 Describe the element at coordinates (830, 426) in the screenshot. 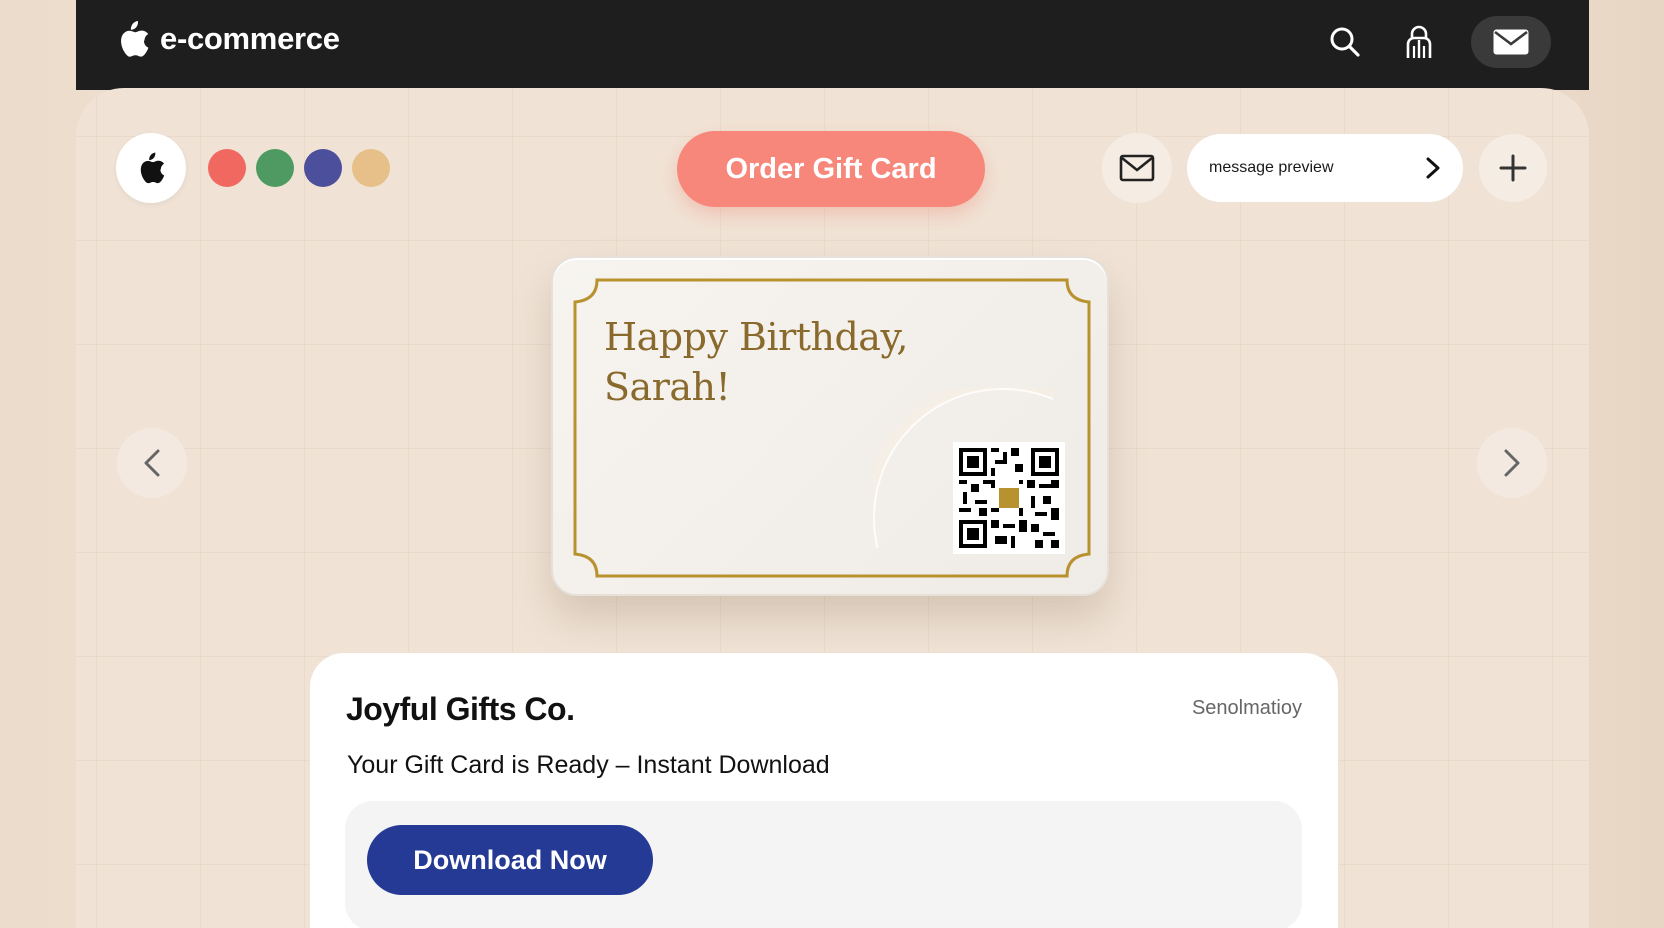

I see `gift-card: Happy Birthday, Sarah!` at that location.